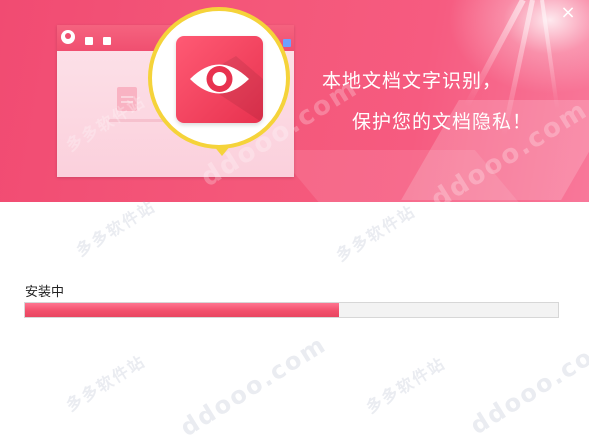 This screenshot has height=442, width=589. I want to click on close-button: ×, so click(568, 13).